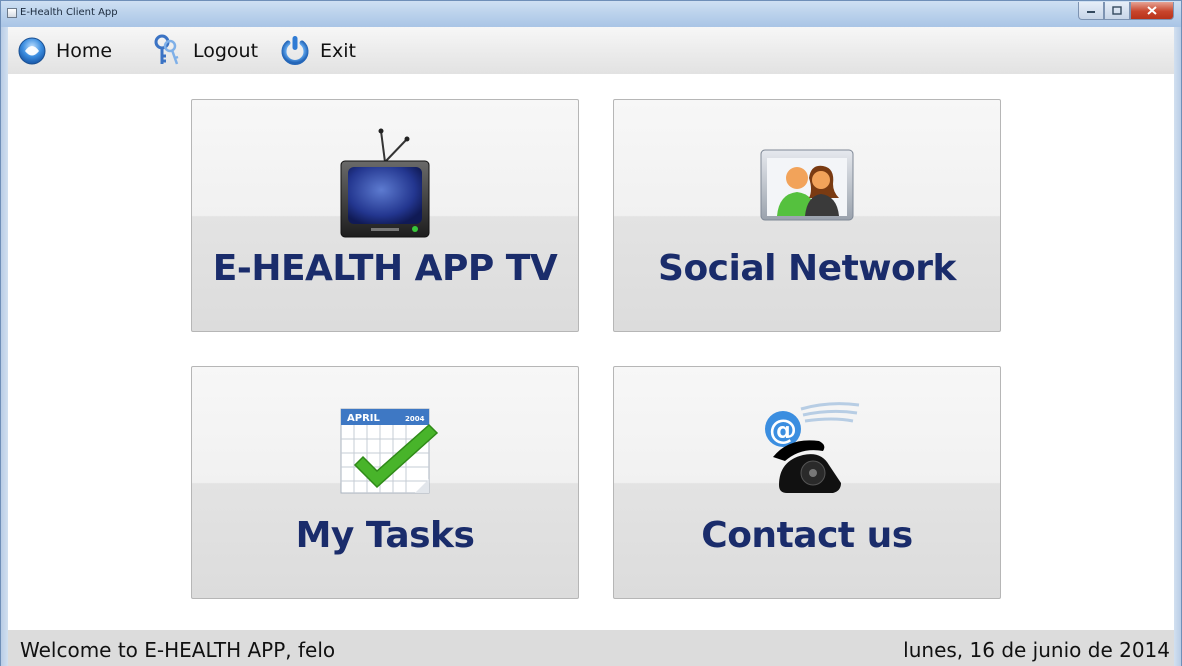 This screenshot has height=666, width=1182. Describe the element at coordinates (317, 51) in the screenshot. I see `exit-menu-item: Exit` at that location.